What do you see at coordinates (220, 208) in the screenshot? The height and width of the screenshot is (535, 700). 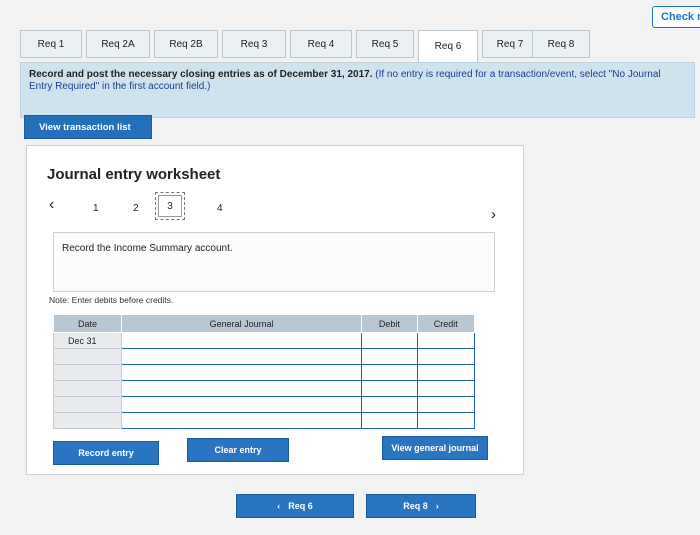 I see `page-4: 4` at bounding box center [220, 208].